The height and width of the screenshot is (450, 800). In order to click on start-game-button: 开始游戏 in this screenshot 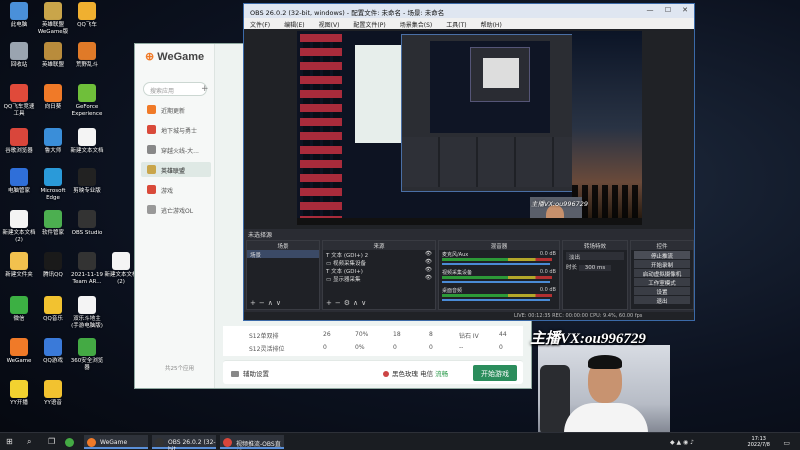, I will do `click(495, 373)`.